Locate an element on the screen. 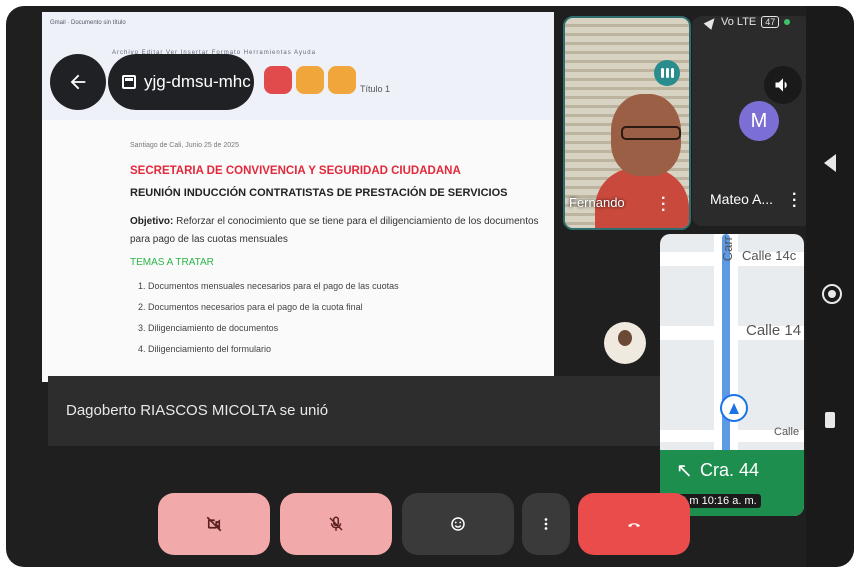  reactions-button is located at coordinates (458, 524).